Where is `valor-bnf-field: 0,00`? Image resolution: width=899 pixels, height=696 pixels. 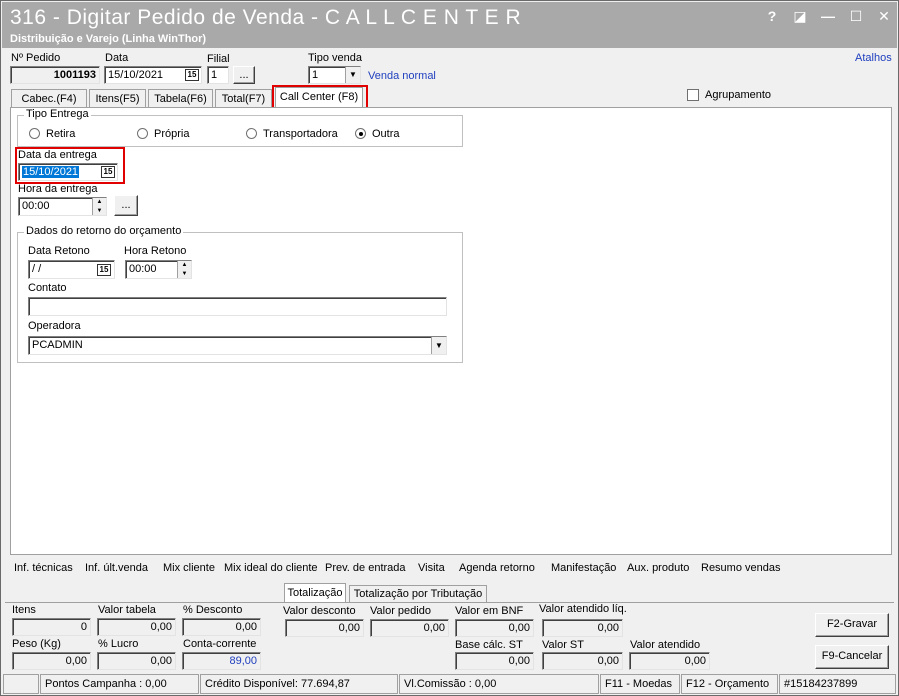
valor-bnf-field: 0,00 is located at coordinates (494, 628).